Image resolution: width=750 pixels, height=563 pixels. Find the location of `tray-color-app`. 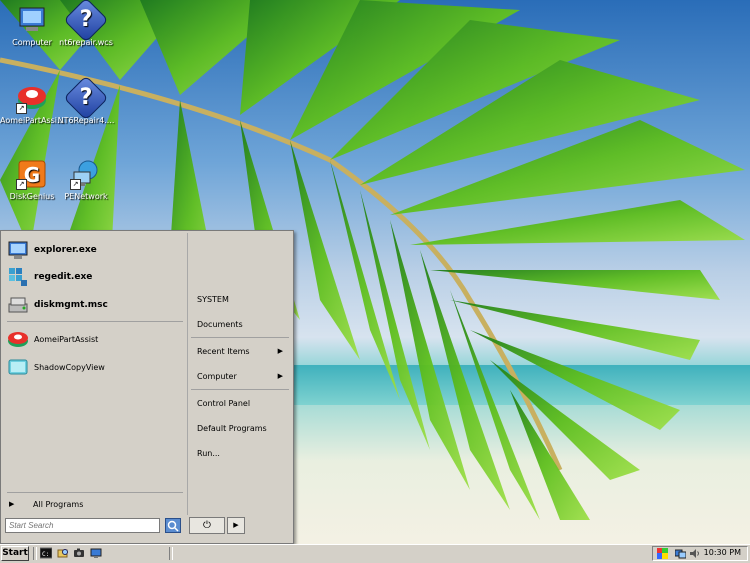

tray-color-app is located at coordinates (662, 555).